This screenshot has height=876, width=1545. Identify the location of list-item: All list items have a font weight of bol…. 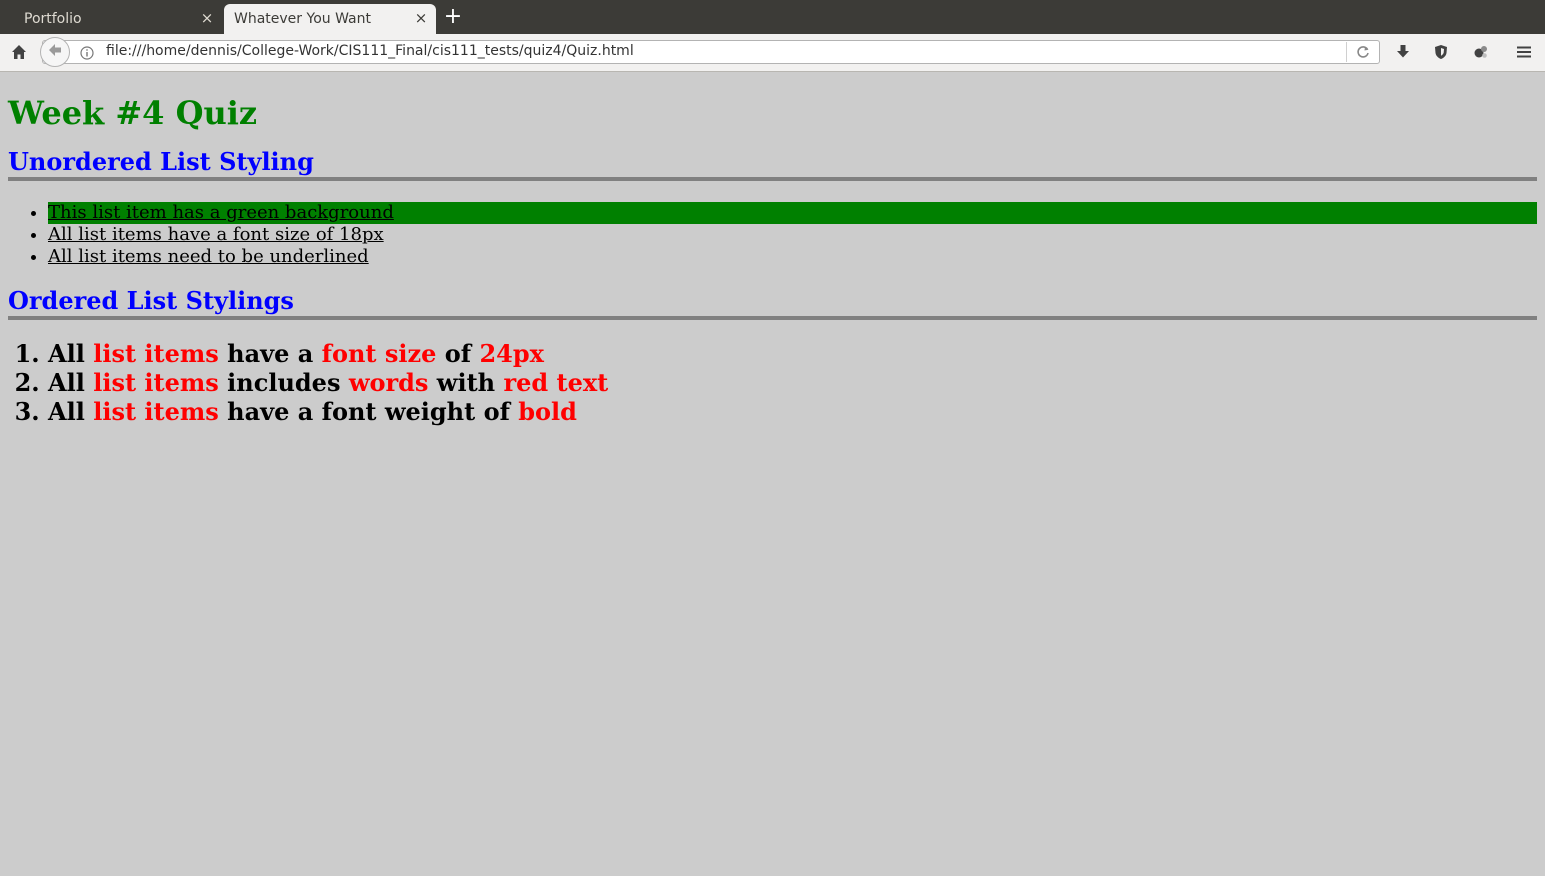
(792, 411).